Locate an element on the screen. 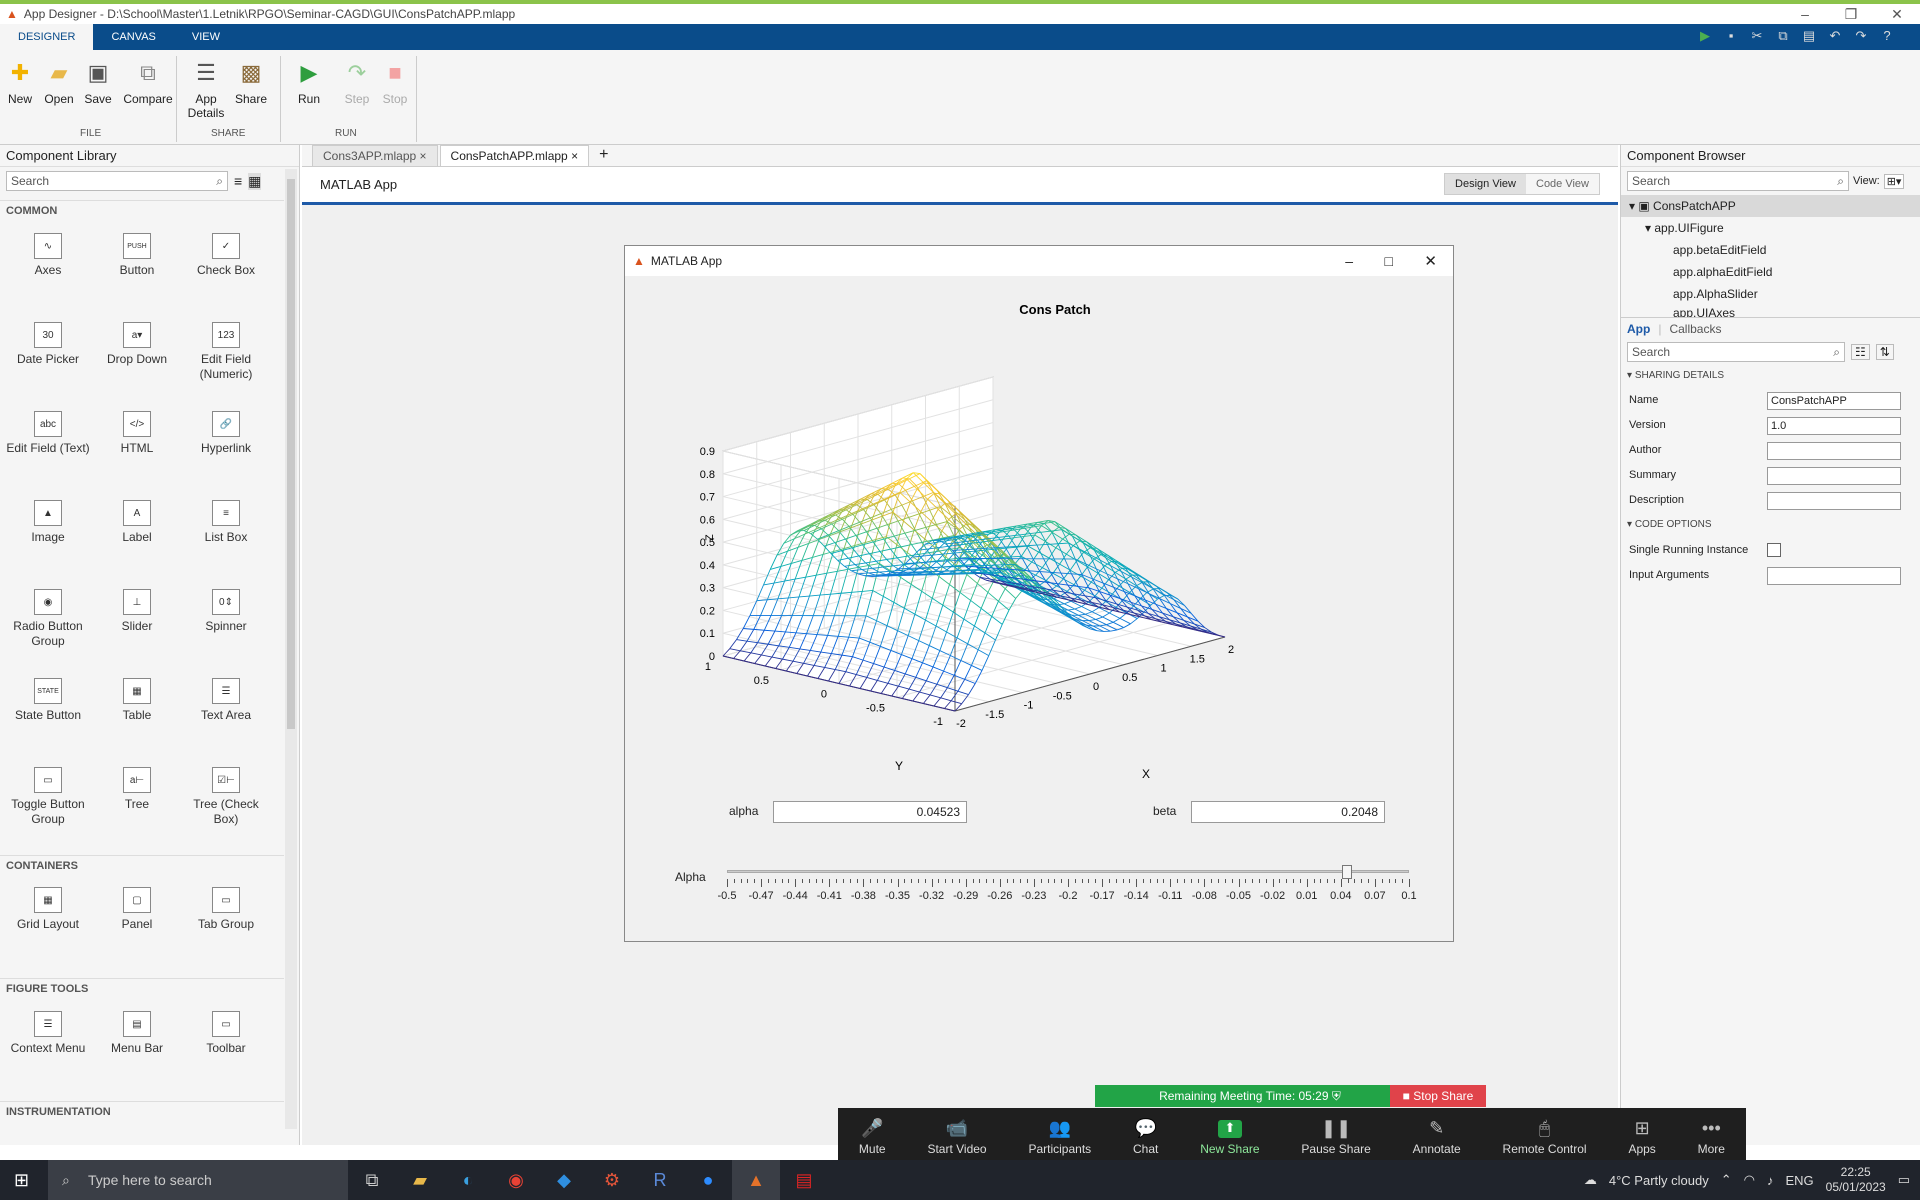 This screenshot has width=1920, height=1200. prop-description-field is located at coordinates (1834, 501).